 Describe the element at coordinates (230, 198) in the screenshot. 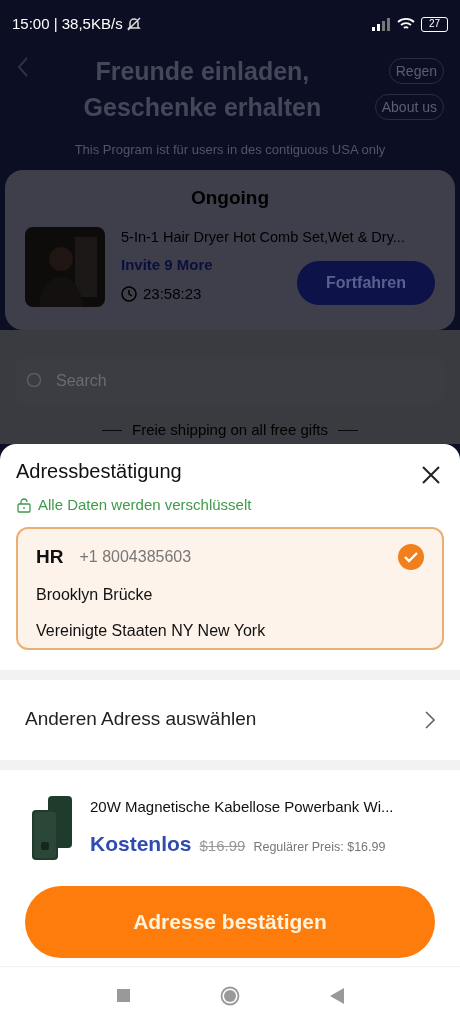

I see `ongoing-title: Ongoing` at that location.